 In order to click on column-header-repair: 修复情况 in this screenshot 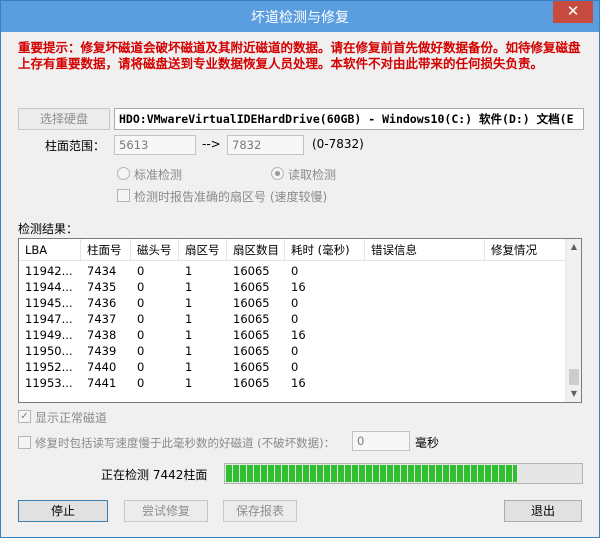, I will do `click(526, 250)`.